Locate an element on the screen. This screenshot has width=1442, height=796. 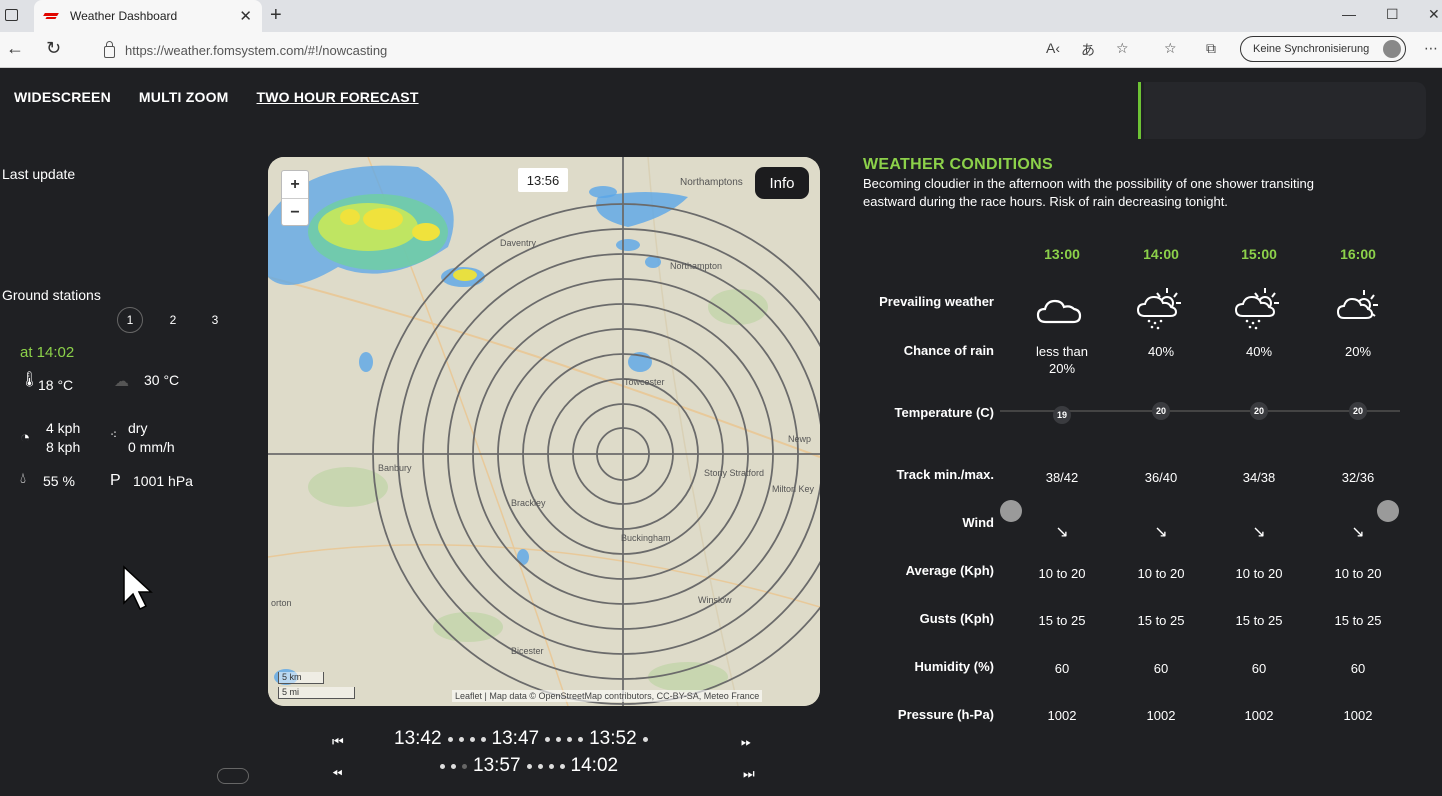
timeline-frame: 14:02 is located at coordinates (595, 766).